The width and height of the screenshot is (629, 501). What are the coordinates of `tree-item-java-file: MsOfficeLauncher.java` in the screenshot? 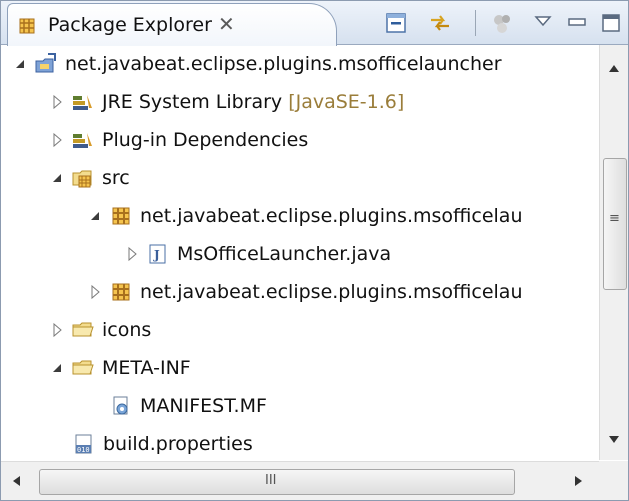 It's located at (256, 254).